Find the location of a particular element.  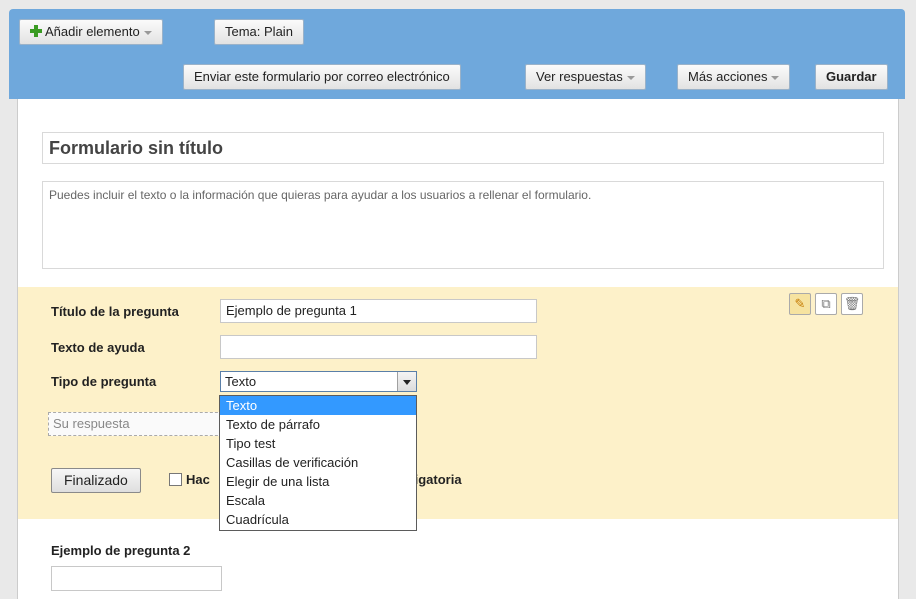

question-type-value: Texto is located at coordinates (241, 381).